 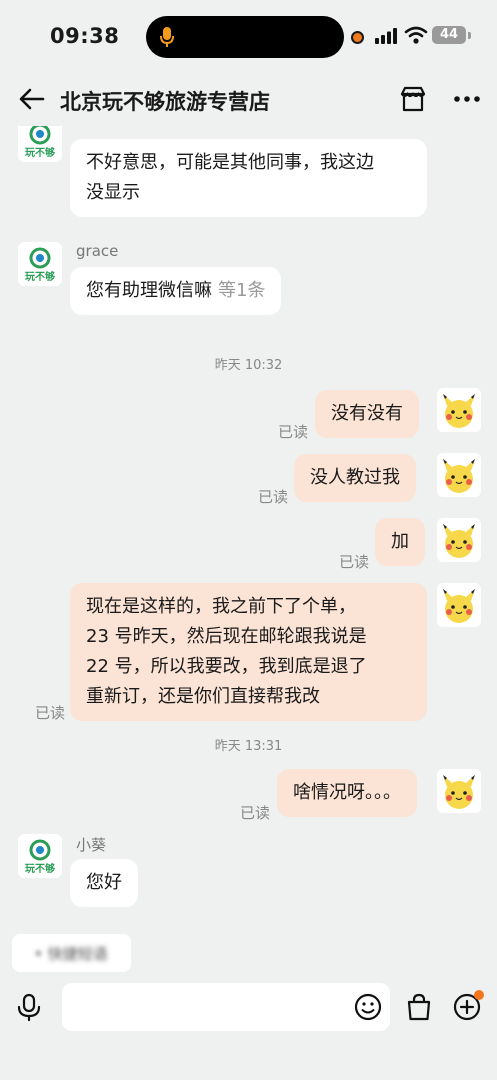 I want to click on more-dots-icon, so click(x=467, y=99).